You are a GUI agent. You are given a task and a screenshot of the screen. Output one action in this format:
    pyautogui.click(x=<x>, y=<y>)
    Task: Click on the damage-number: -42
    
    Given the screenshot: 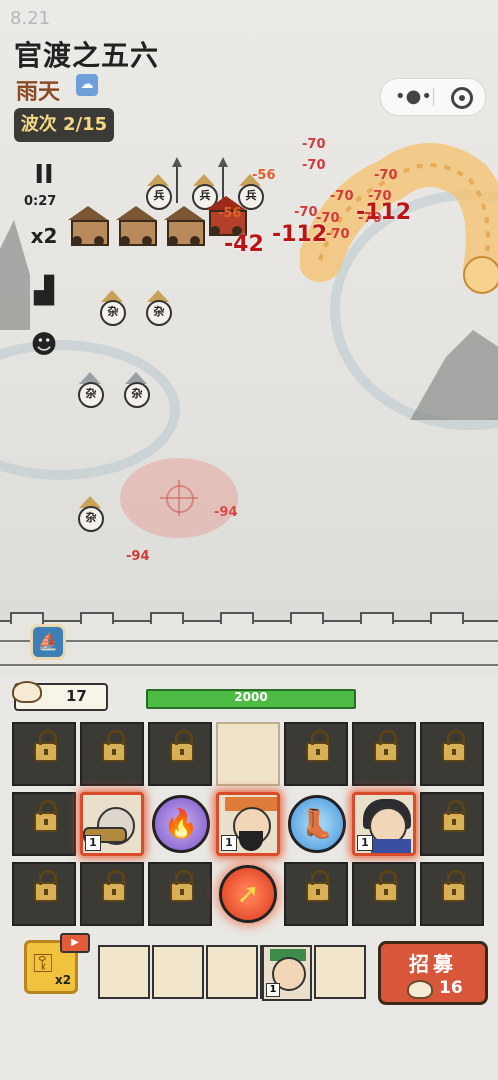 What is the action you would take?
    pyautogui.click(x=244, y=244)
    